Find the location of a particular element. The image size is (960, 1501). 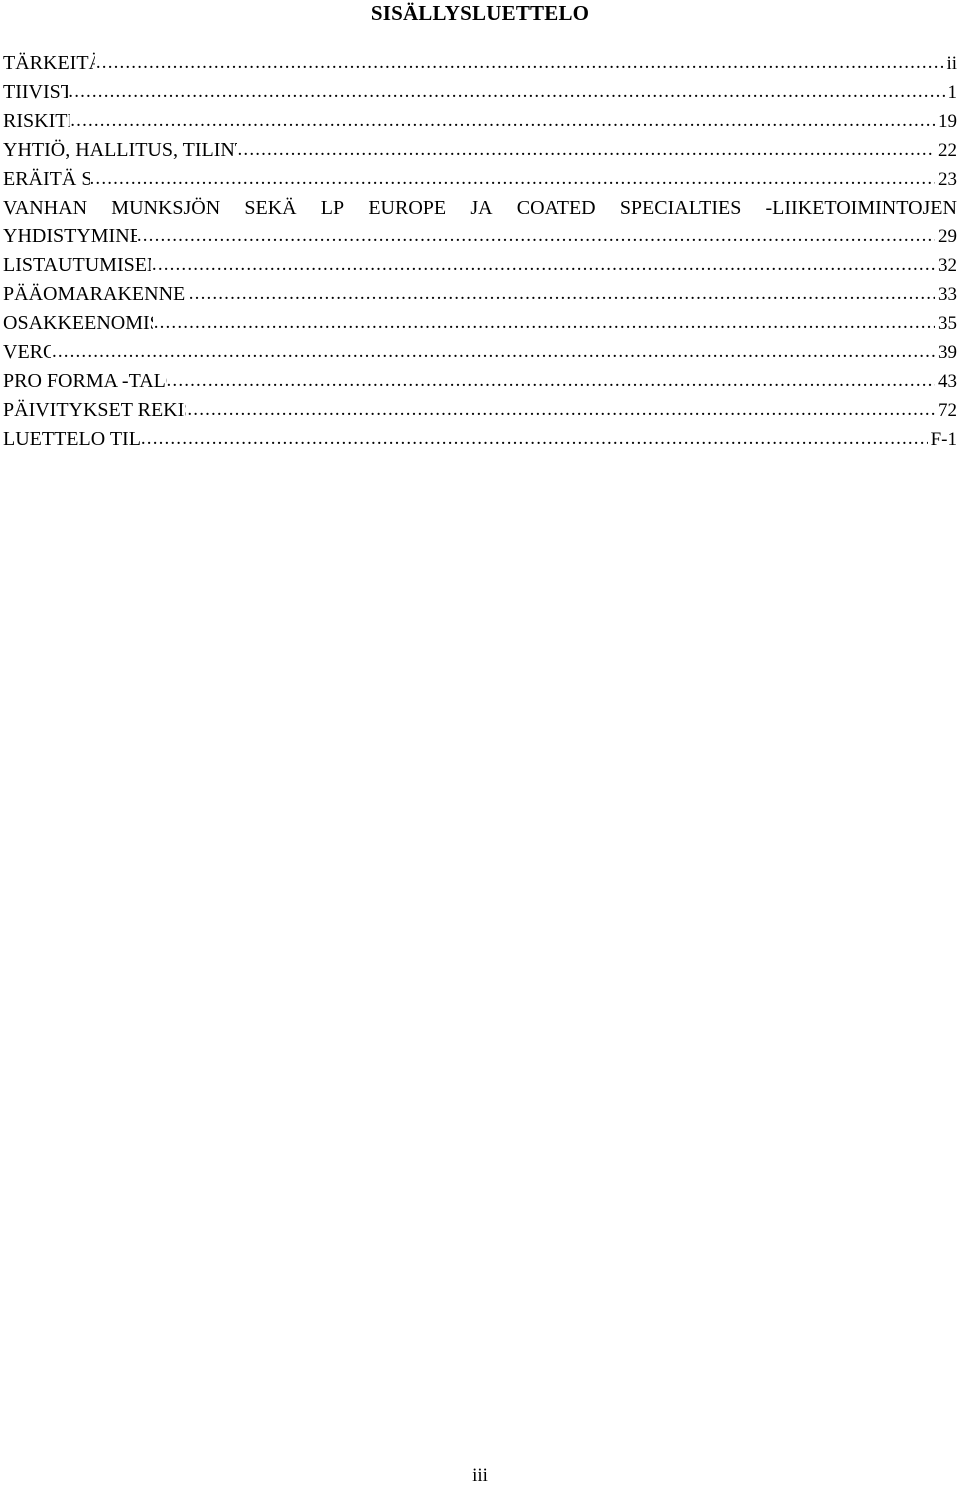

toc-entry: OSAKKEENOMISTAJAN OIKEUDET 35 is located at coordinates (480, 323).